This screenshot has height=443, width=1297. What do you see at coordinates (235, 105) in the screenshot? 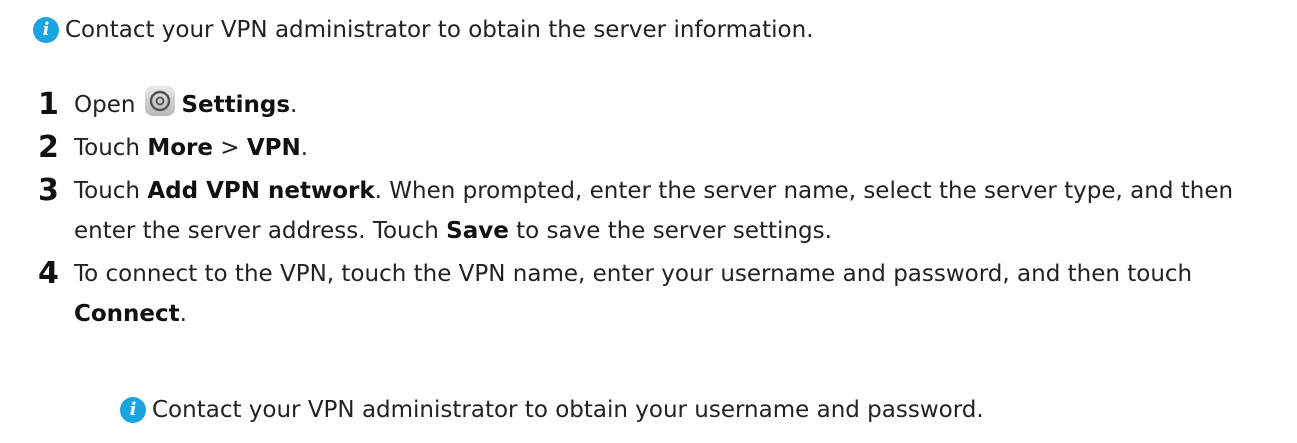
I see `settings-link: Settings` at bounding box center [235, 105].